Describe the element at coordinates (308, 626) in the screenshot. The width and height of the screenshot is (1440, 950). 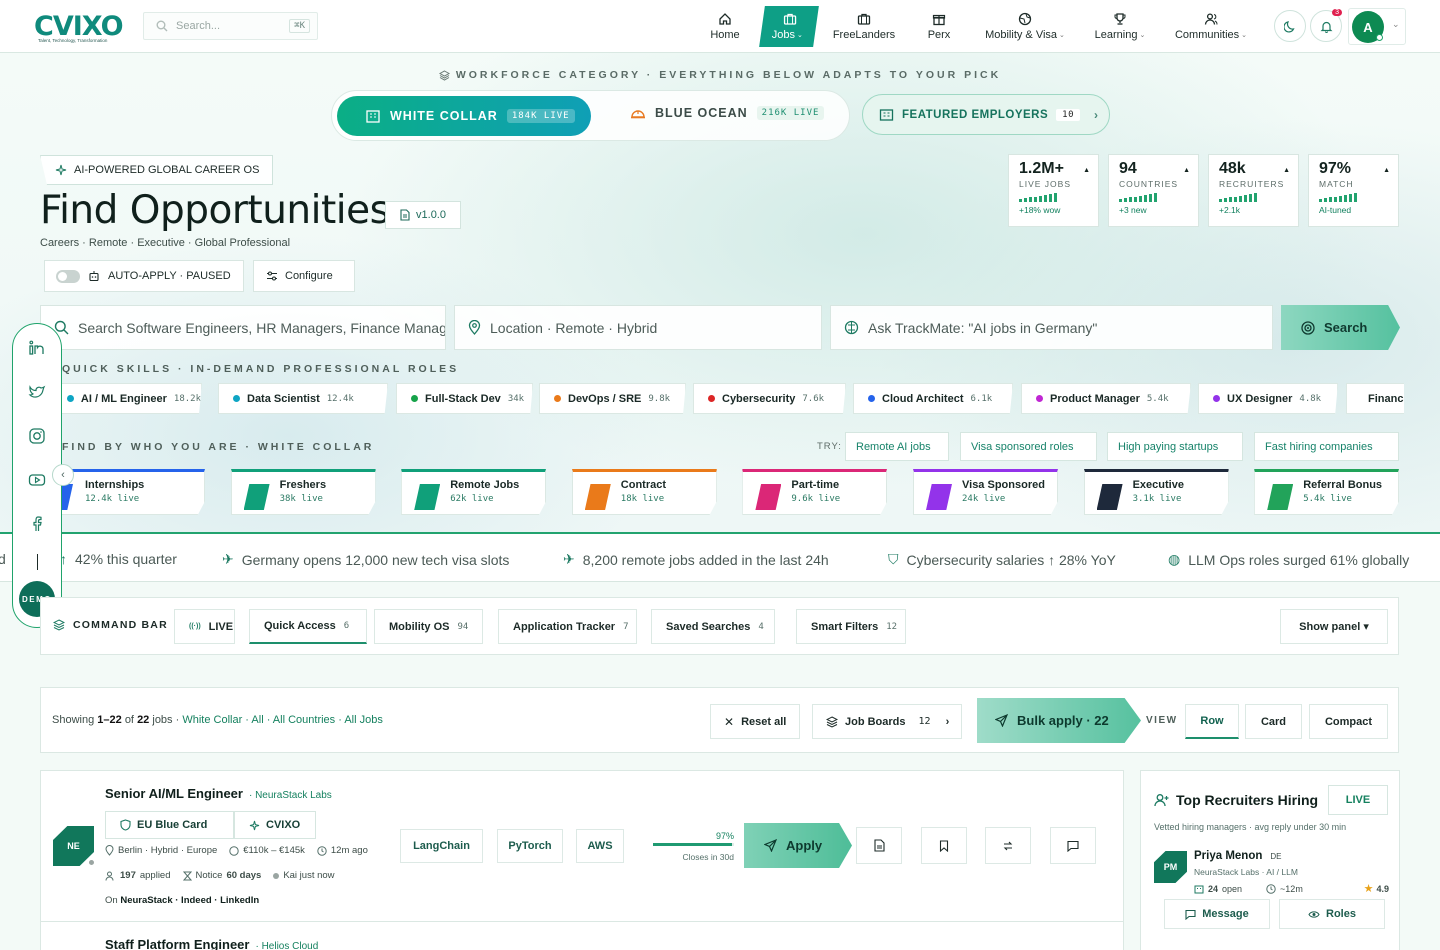
I see `command-tab: Quick Access 6` at that location.